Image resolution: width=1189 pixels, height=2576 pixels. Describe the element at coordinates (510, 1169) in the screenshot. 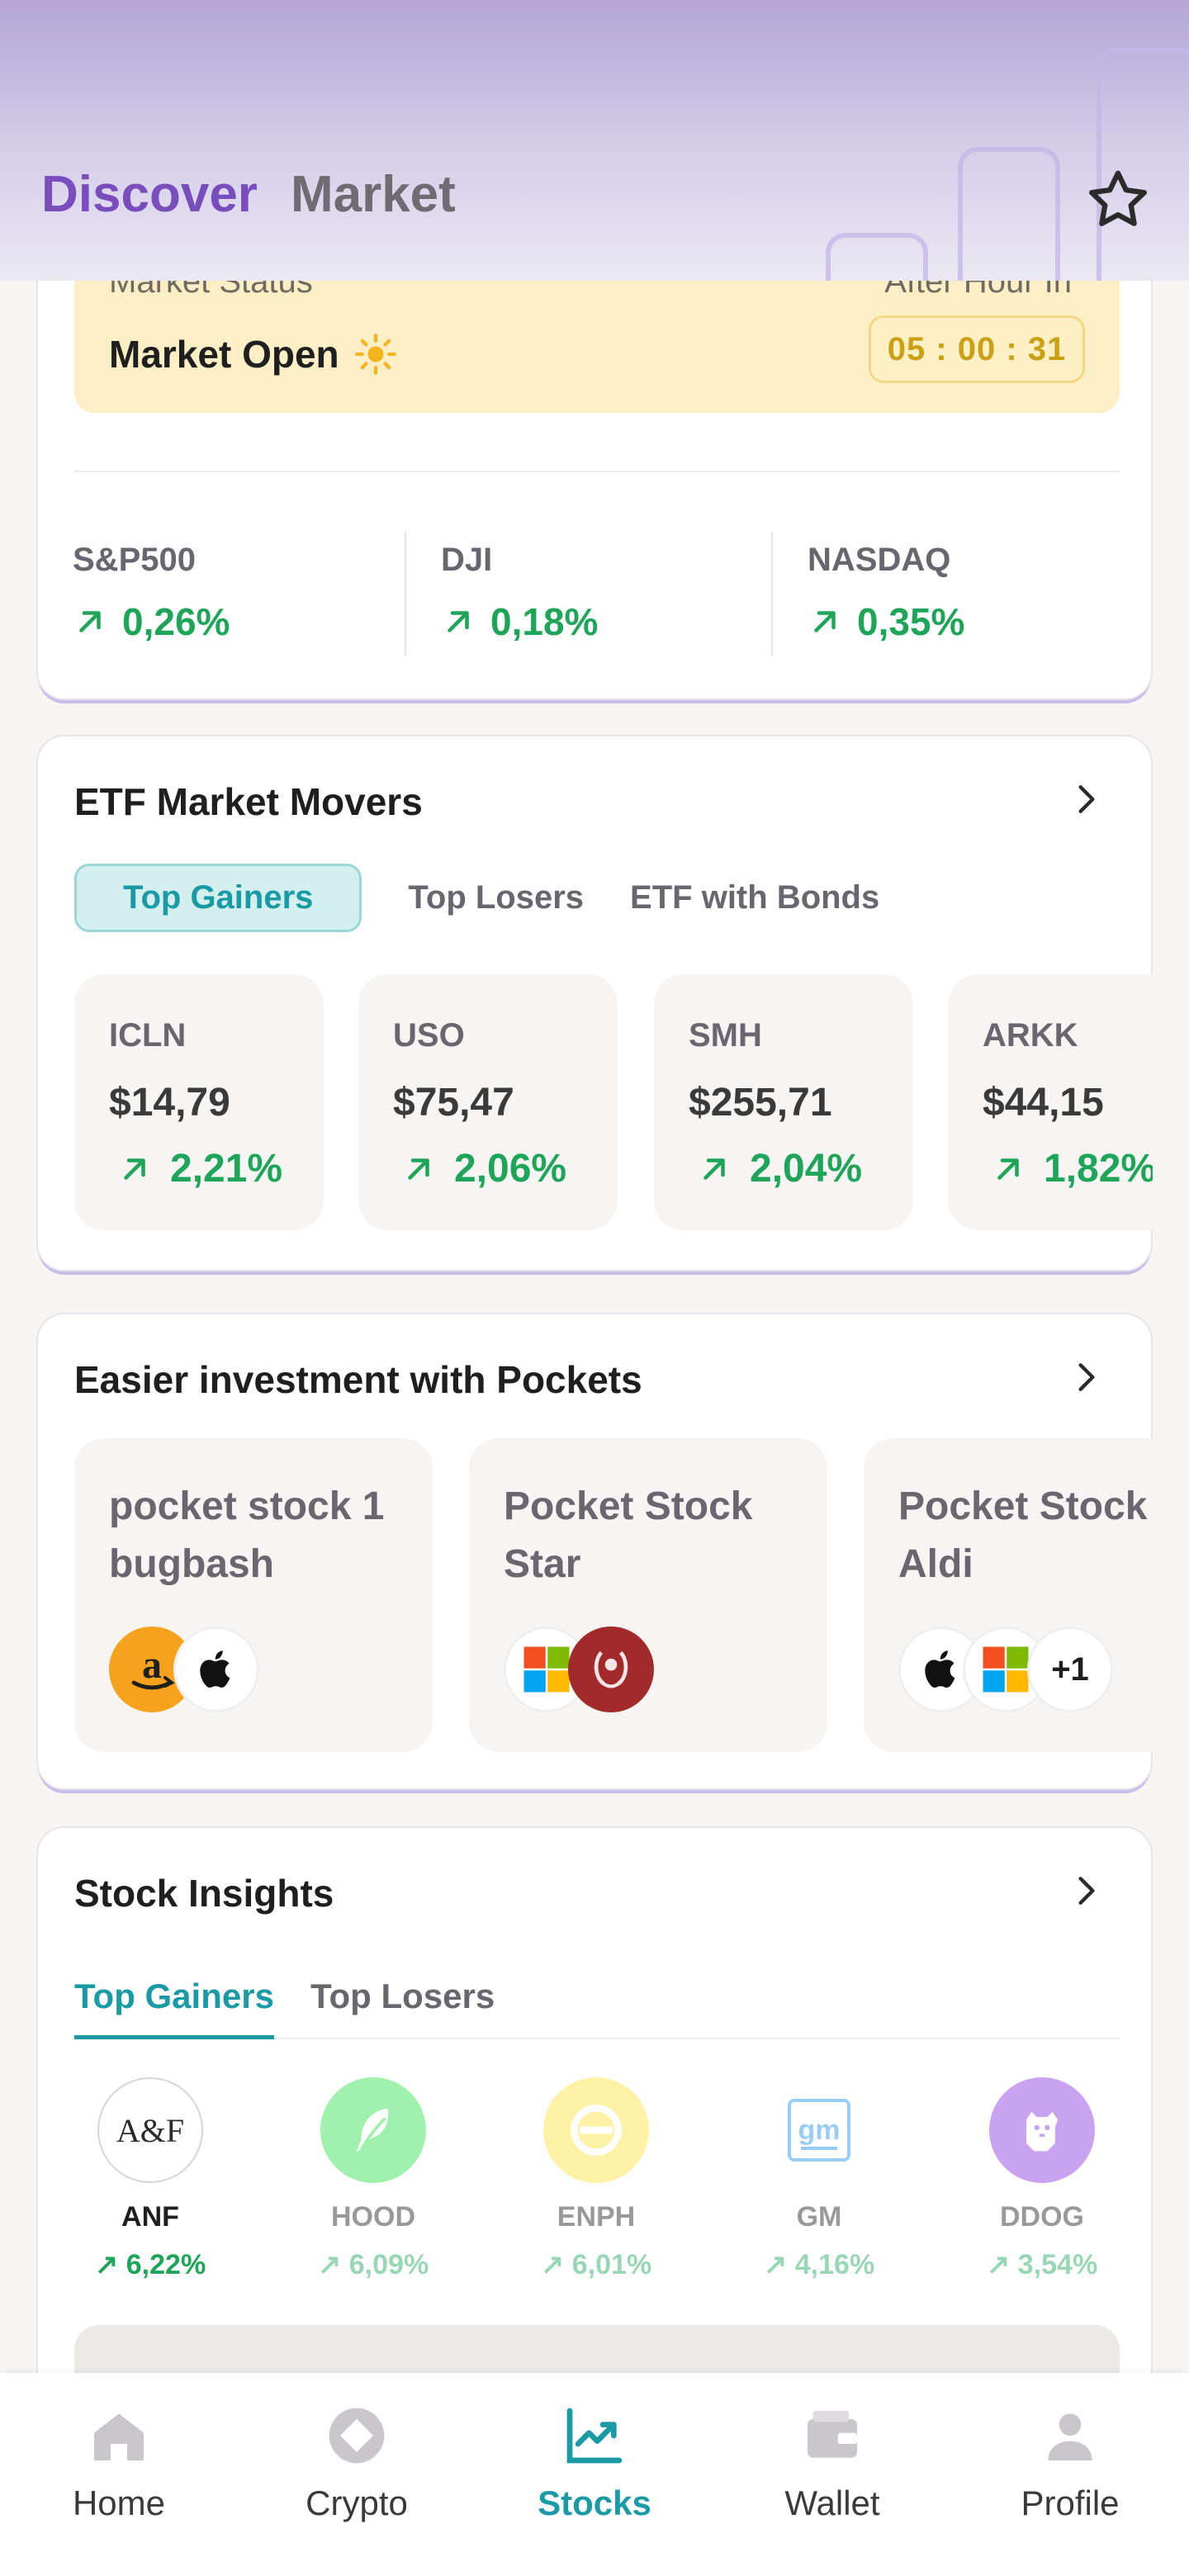

I see `etf-change-value: 2,06%` at that location.